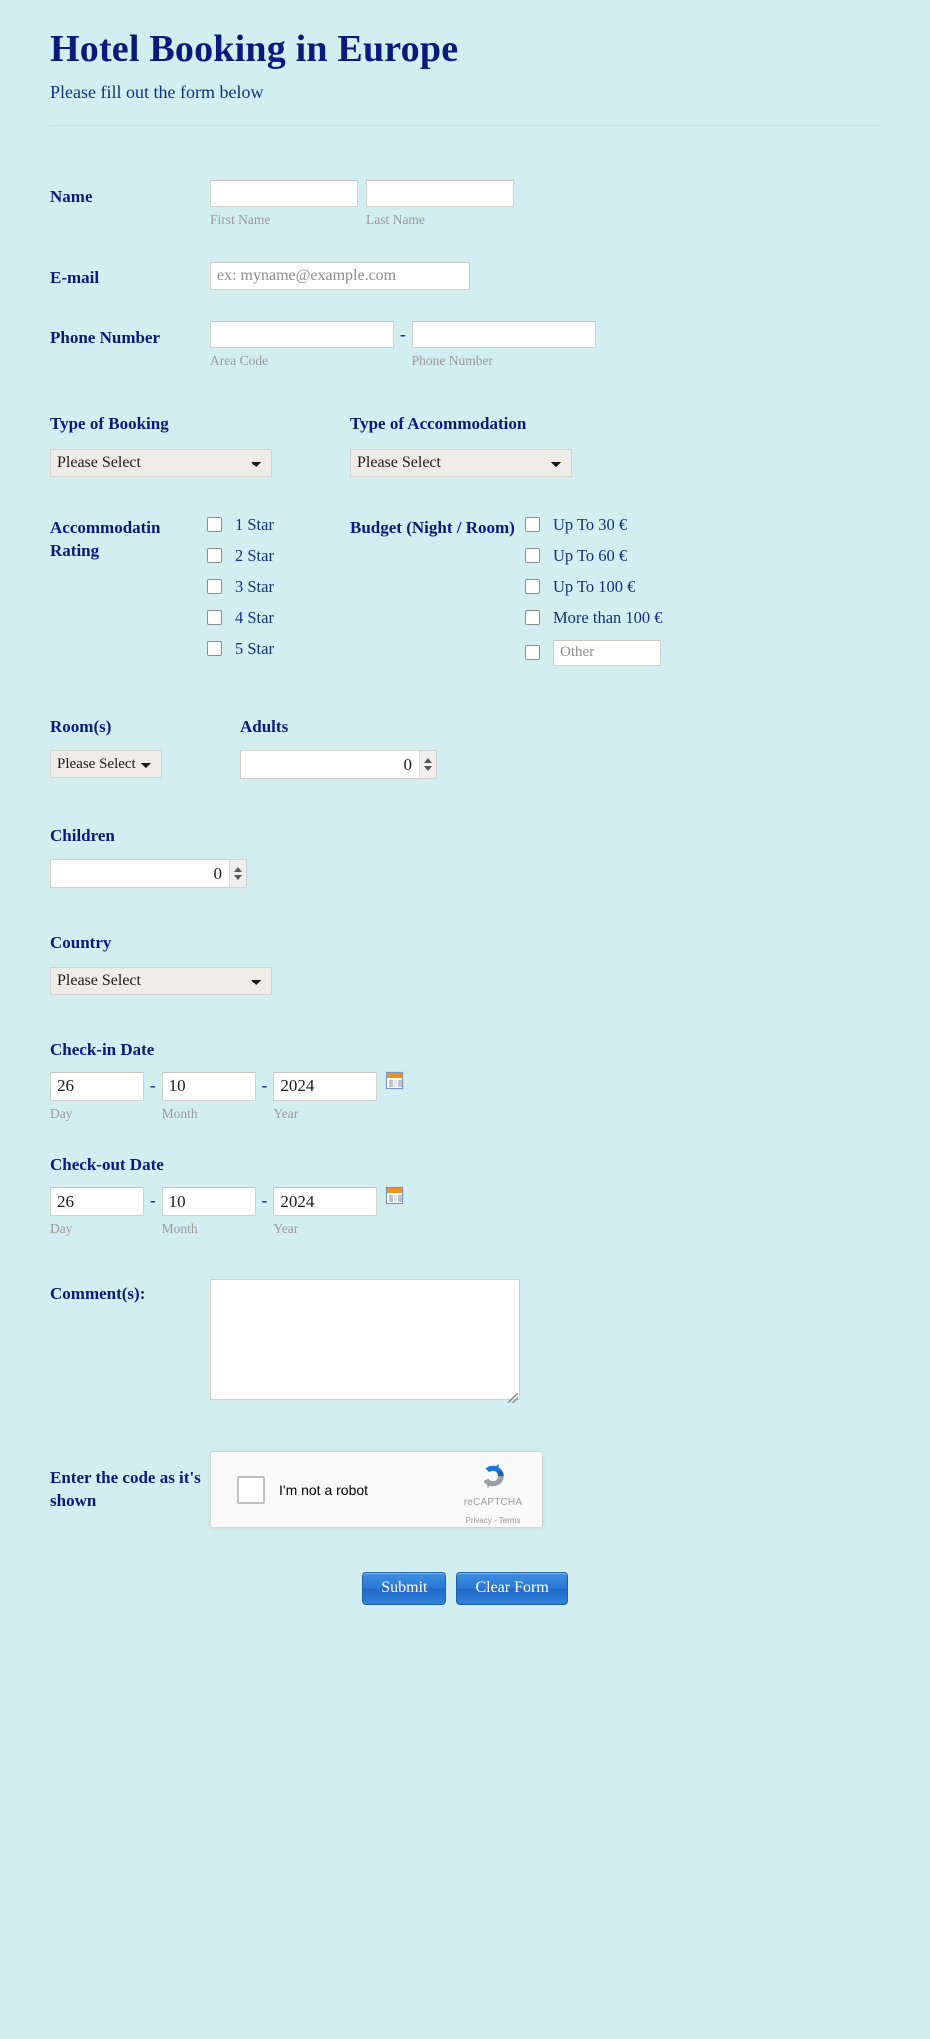 This screenshot has height=2039, width=930. Describe the element at coordinates (594, 556) in the screenshot. I see `budget-option-60: Up To 60 €` at that location.